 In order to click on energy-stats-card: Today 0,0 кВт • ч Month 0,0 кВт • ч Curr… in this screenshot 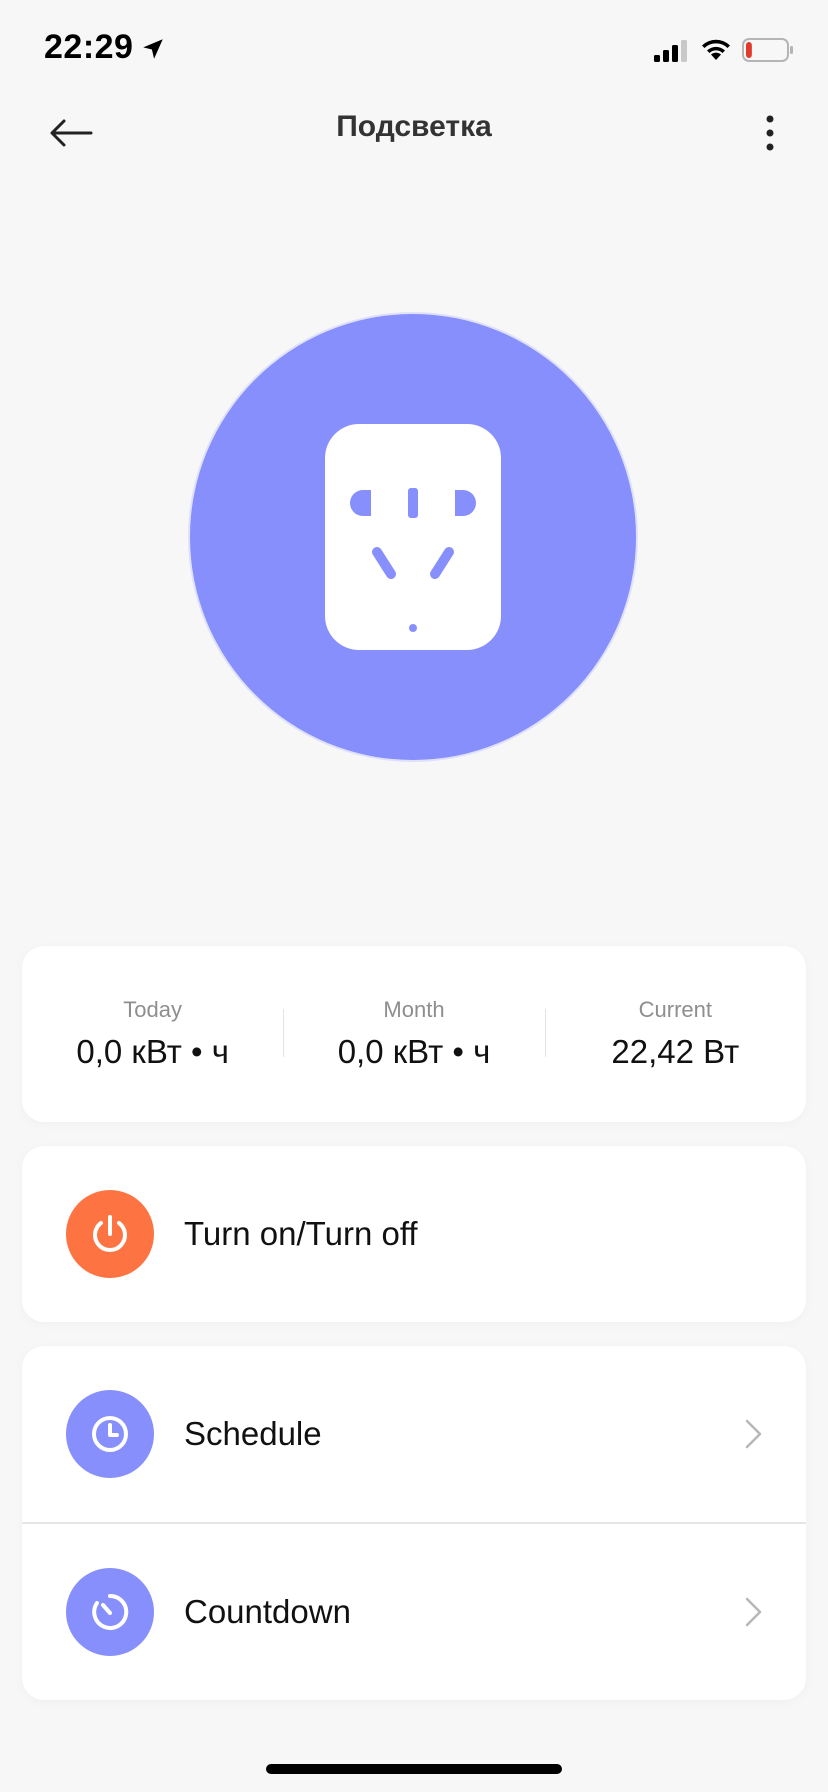, I will do `click(414, 1034)`.